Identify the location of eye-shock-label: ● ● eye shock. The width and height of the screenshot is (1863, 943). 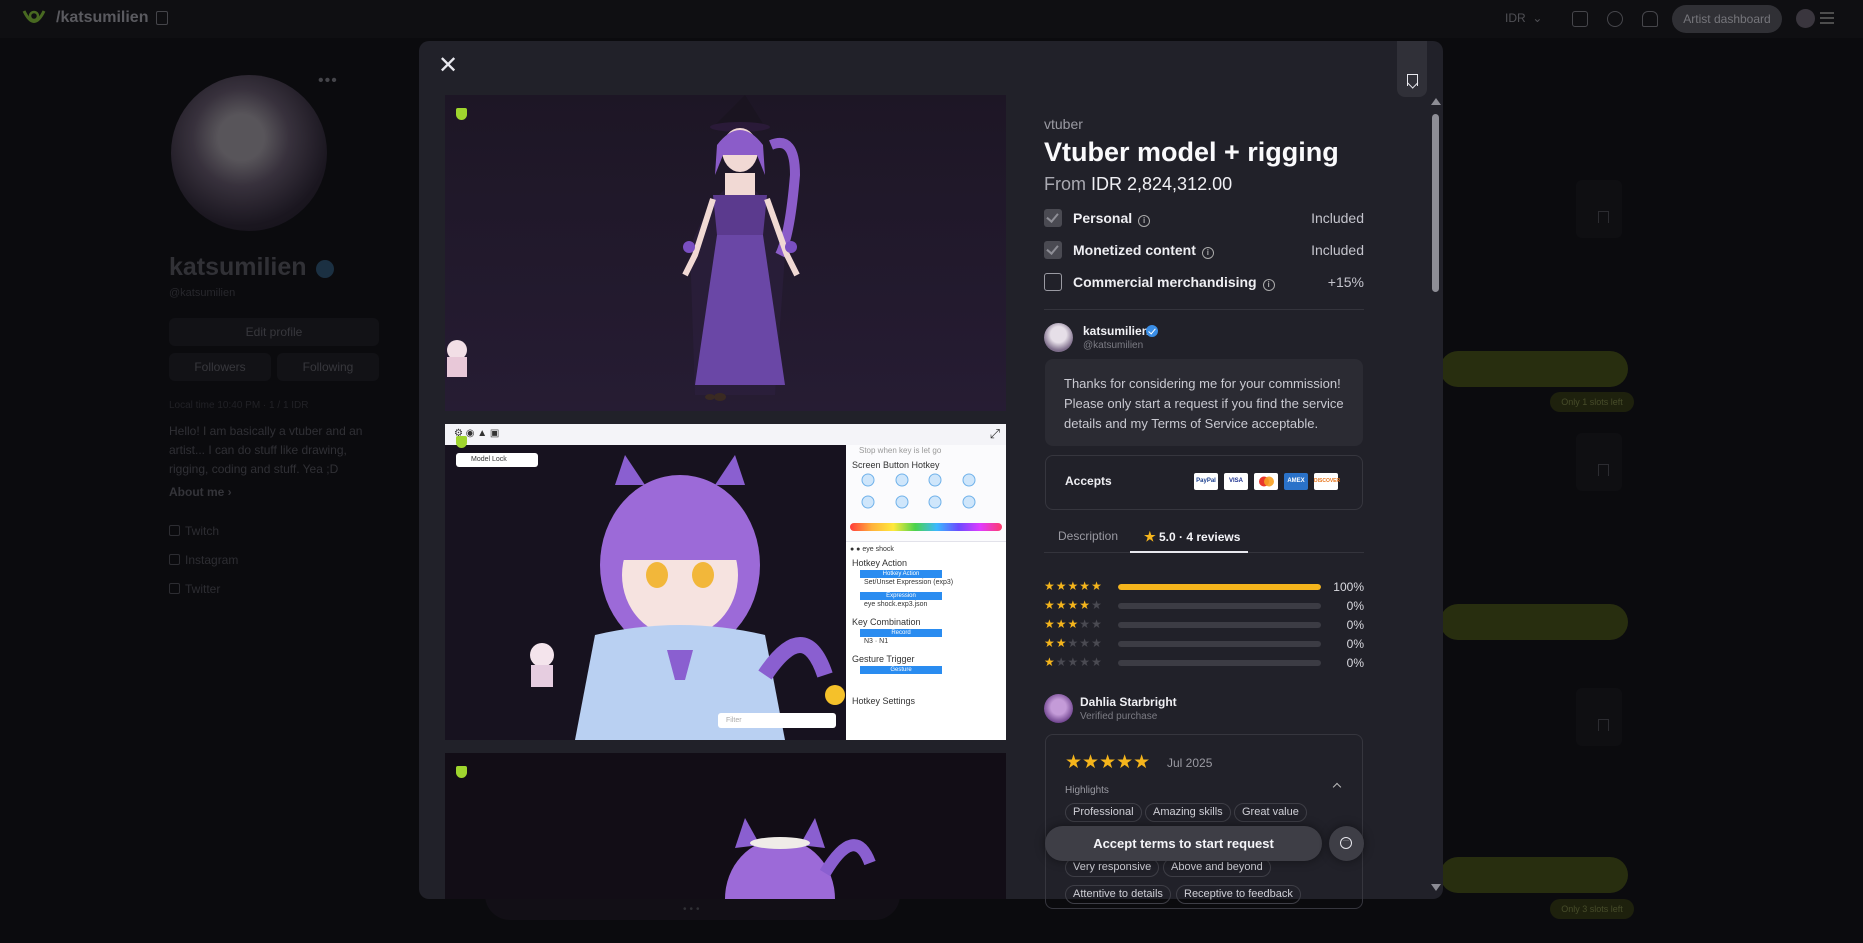
(872, 549).